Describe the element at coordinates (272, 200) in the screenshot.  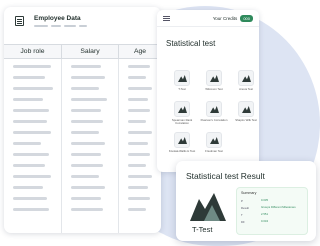
I see `summary-row: P 0.035` at that location.